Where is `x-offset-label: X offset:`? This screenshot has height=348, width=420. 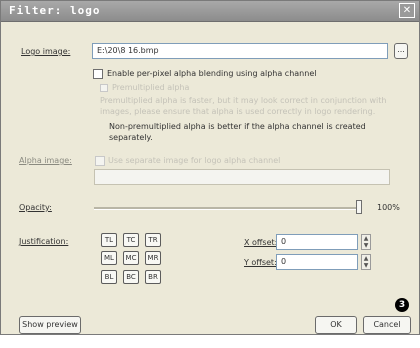
x-offset-label: X offset: is located at coordinates (261, 242).